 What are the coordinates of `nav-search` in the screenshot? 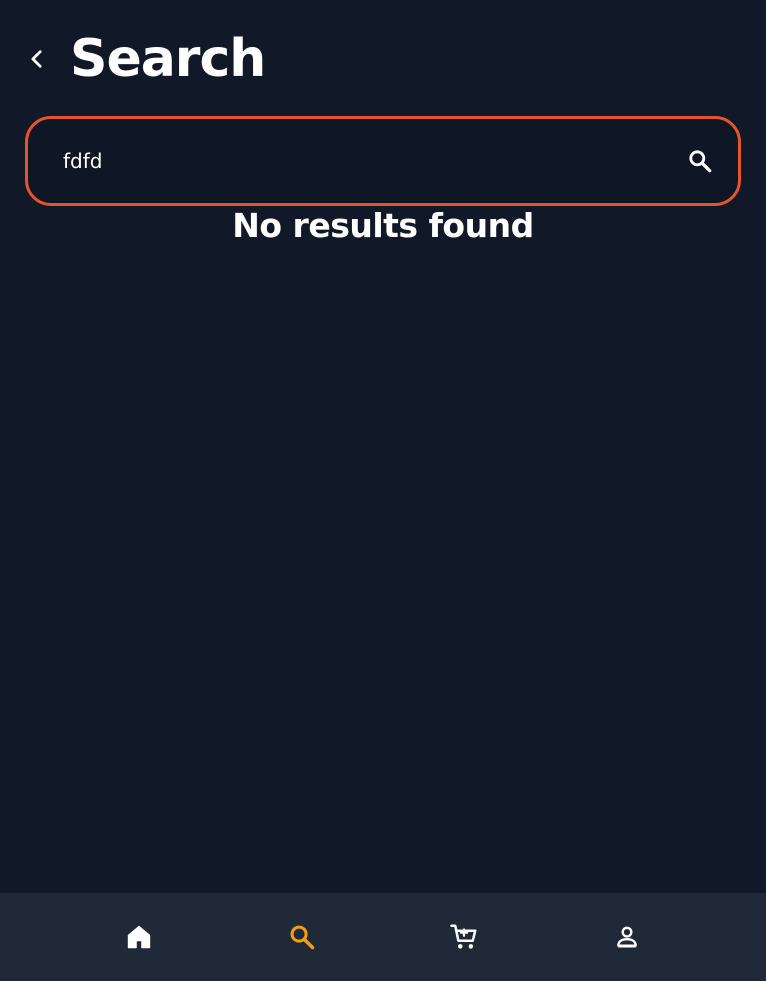 It's located at (302, 937).